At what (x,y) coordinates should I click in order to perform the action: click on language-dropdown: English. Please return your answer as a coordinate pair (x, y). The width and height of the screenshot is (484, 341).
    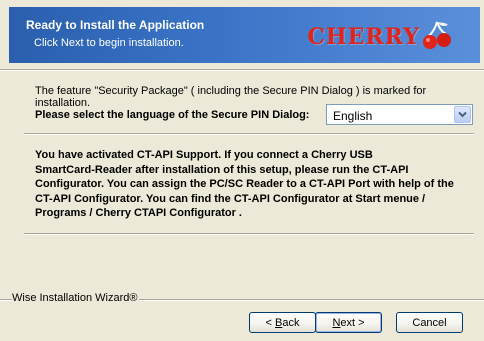
    Looking at the image, I should click on (399, 114).